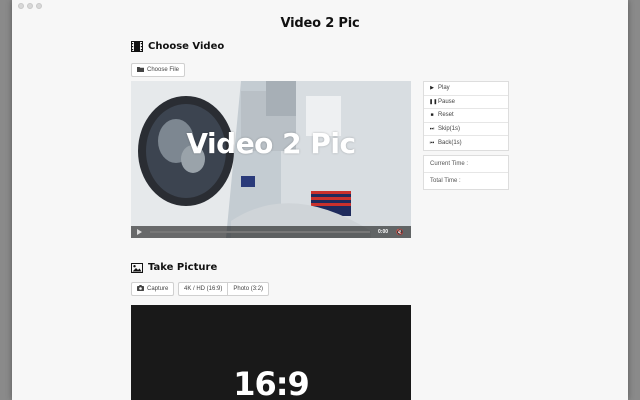 This screenshot has height=400, width=640. Describe the element at coordinates (450, 142) in the screenshot. I see `back-label: Back(1s)` at that location.